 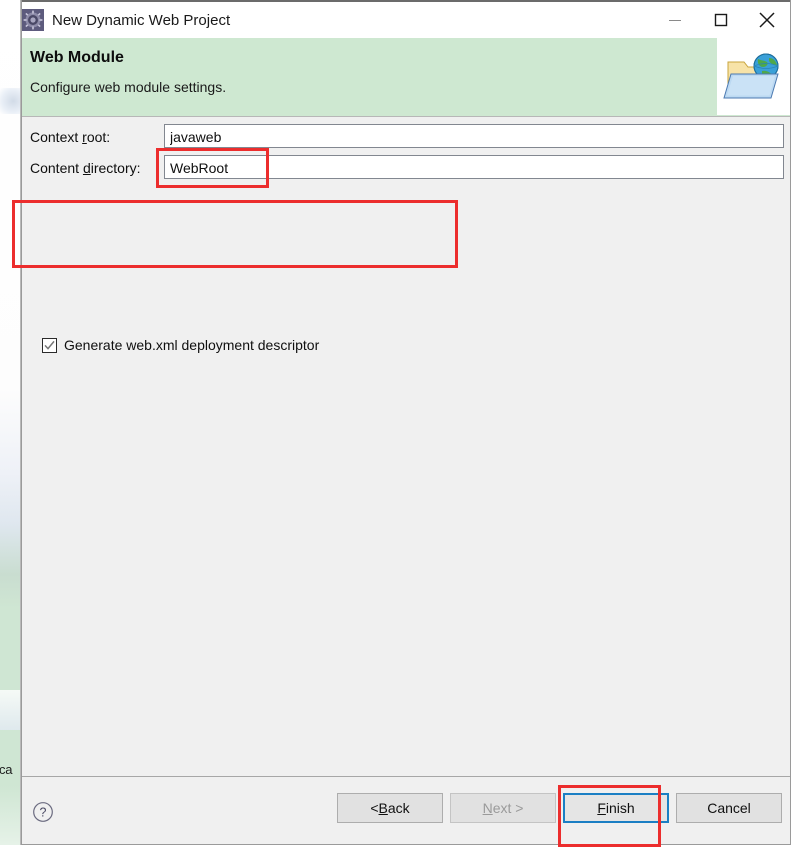 I want to click on background-partial-text: ca, so click(x=6, y=769).